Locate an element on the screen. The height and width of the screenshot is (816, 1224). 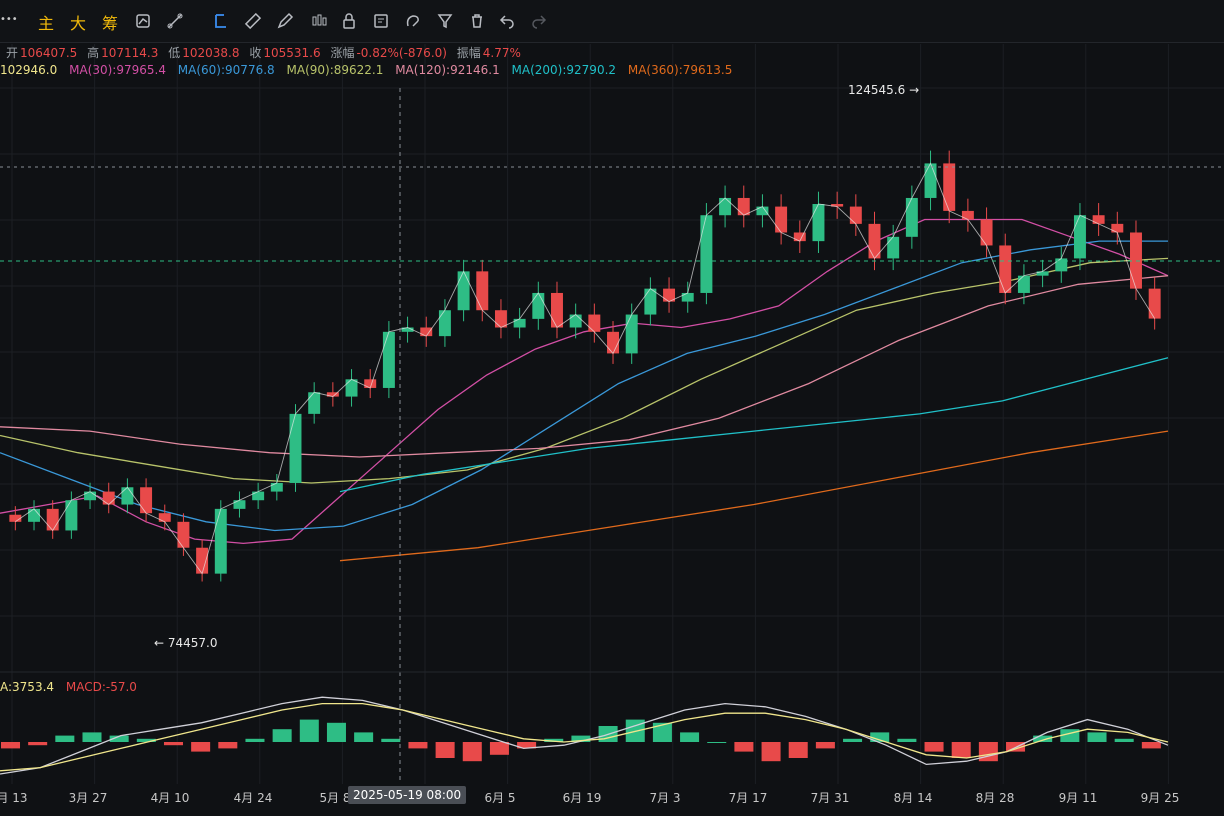
x-tick-label: 8月 28 is located at coordinates (995, 798).